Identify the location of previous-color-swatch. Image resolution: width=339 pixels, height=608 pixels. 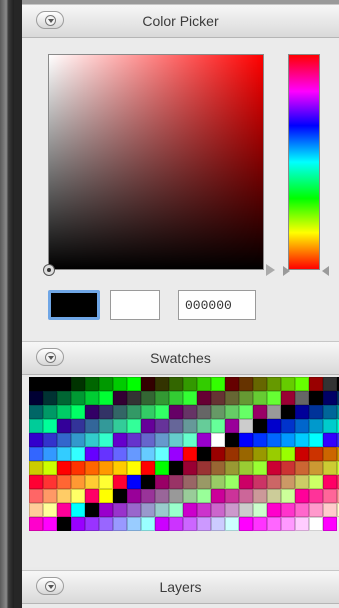
(135, 305).